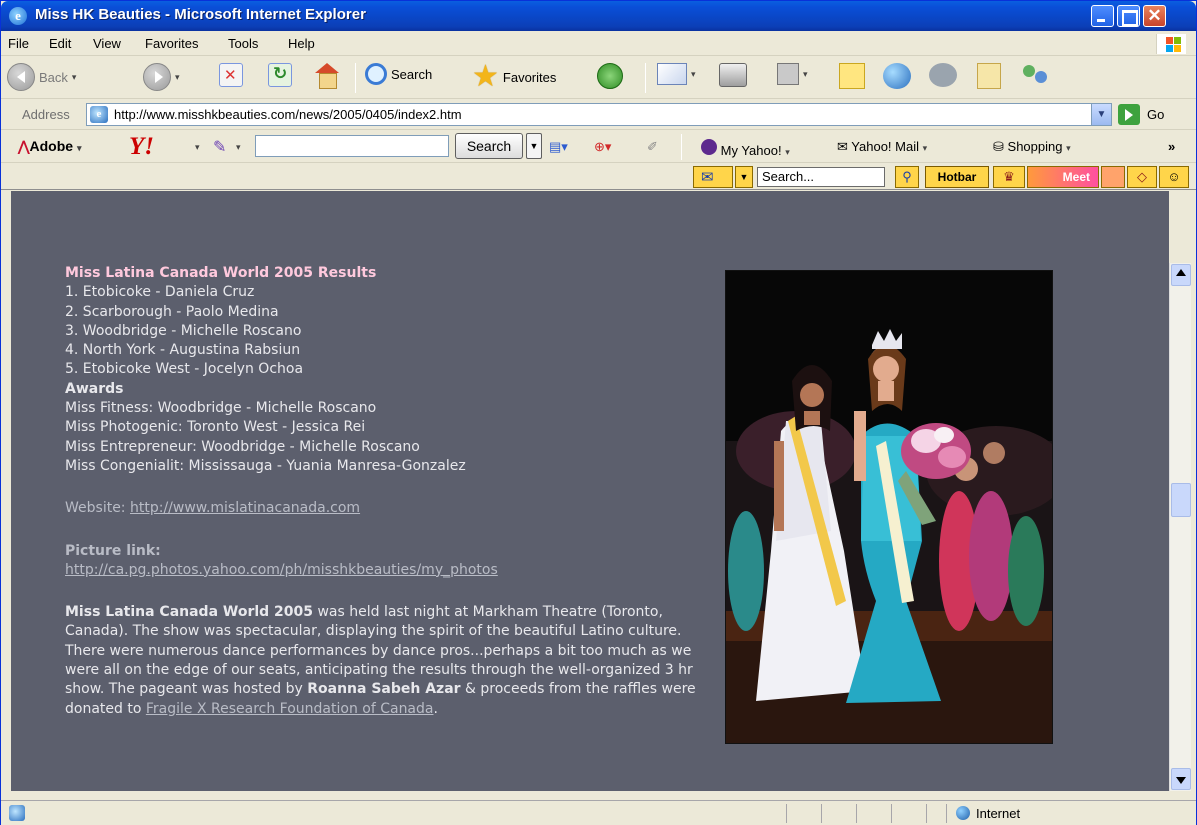  What do you see at coordinates (882, 147) in the screenshot?
I see `yahoo-mail-button: ✉ Yahoo! Mail ▾` at bounding box center [882, 147].